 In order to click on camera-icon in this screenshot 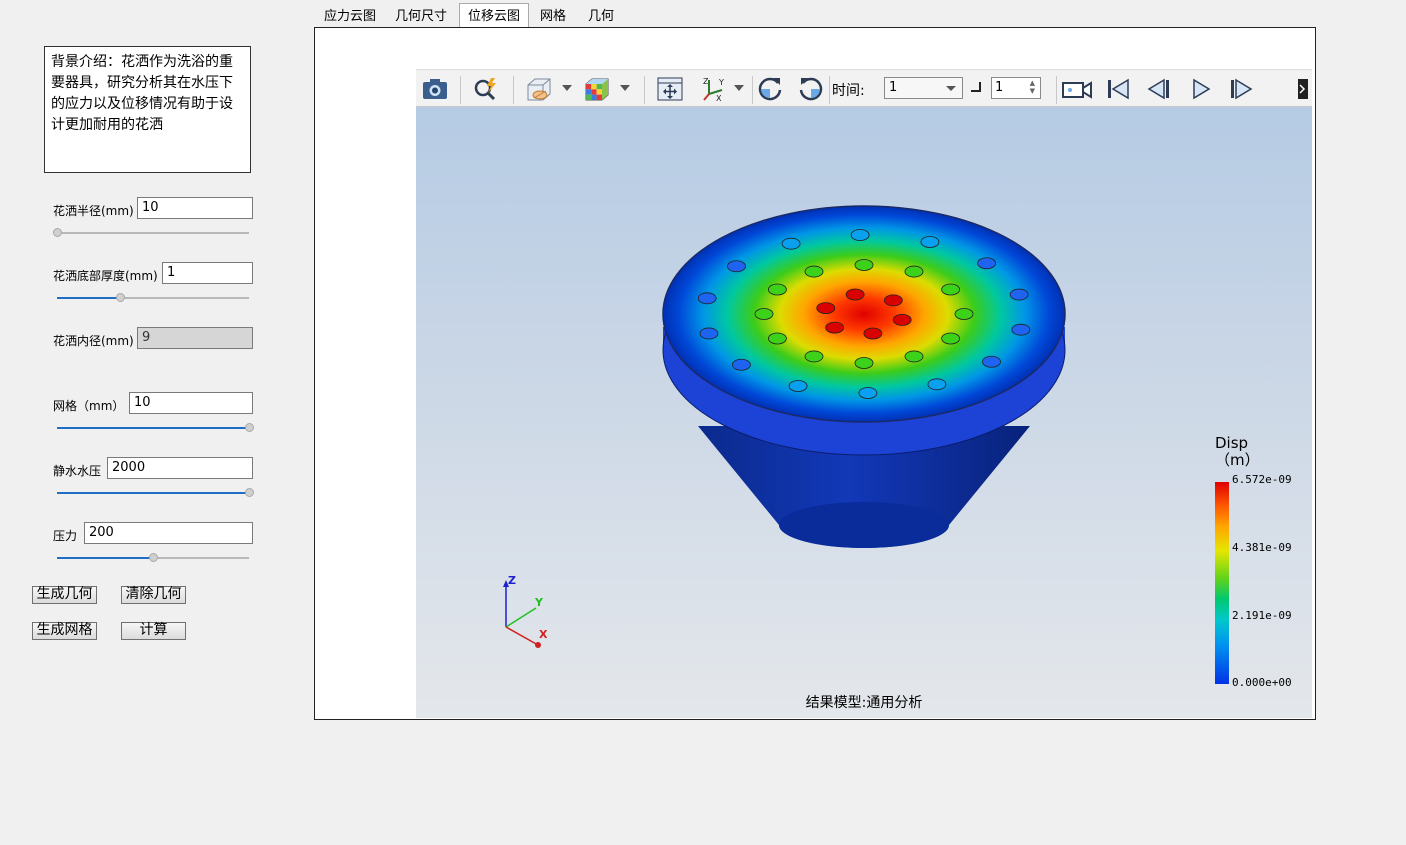, I will do `click(435, 89)`.